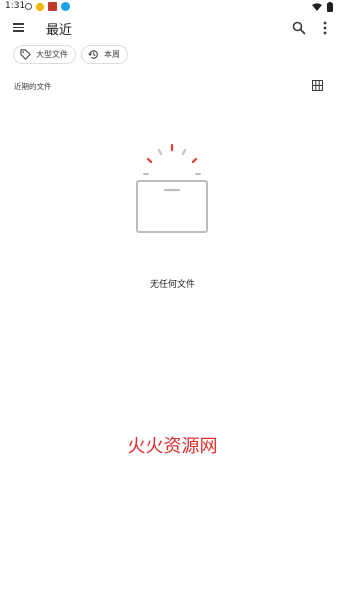 This screenshot has width=345, height=613. Describe the element at coordinates (93, 54) in the screenshot. I see `history-icon` at that location.